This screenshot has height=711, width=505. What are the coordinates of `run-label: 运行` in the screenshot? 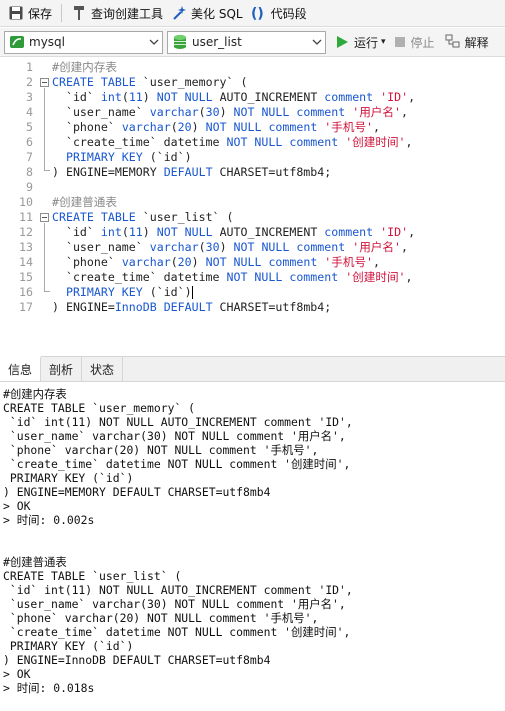 It's located at (366, 42).